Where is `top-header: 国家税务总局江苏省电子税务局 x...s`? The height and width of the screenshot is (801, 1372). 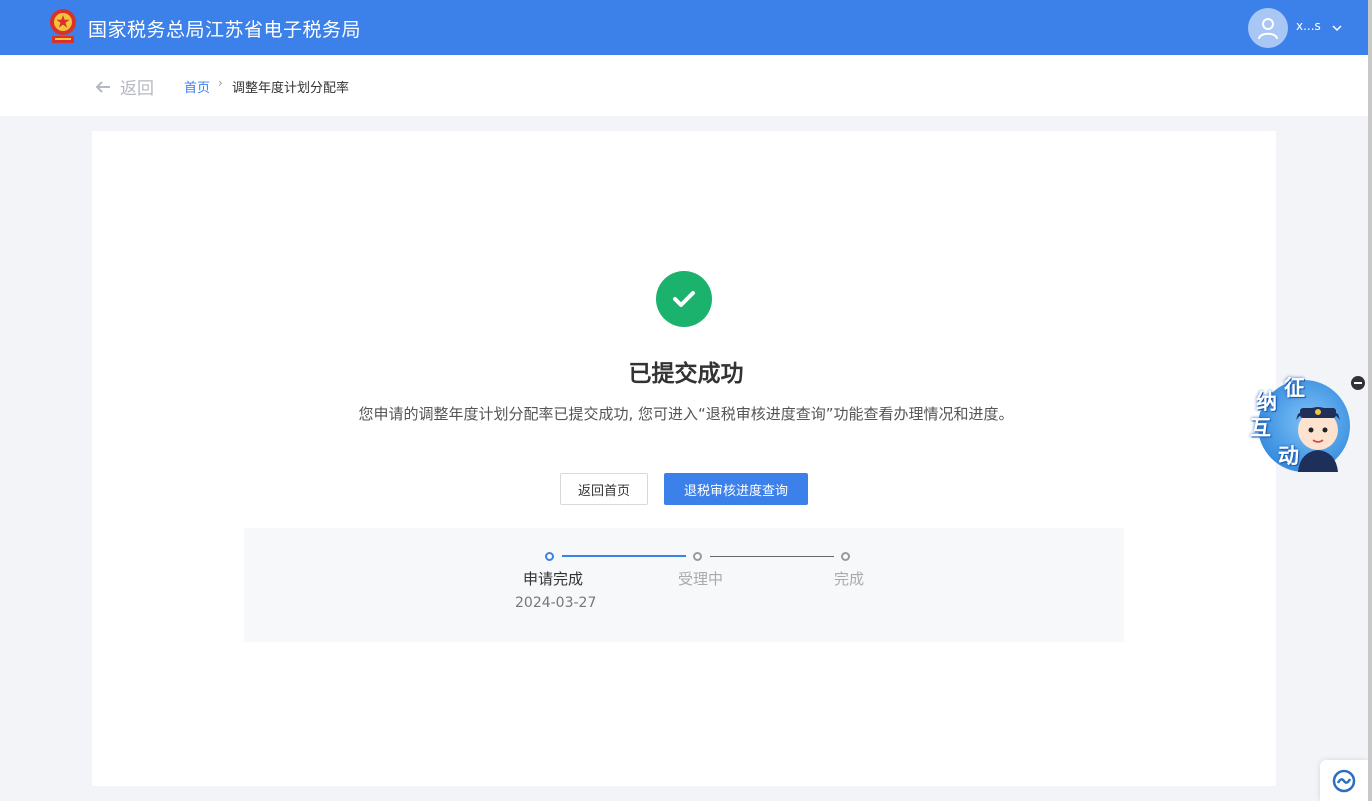
top-header: 国家税务总局江苏省电子税务局 x...s is located at coordinates (686, 27).